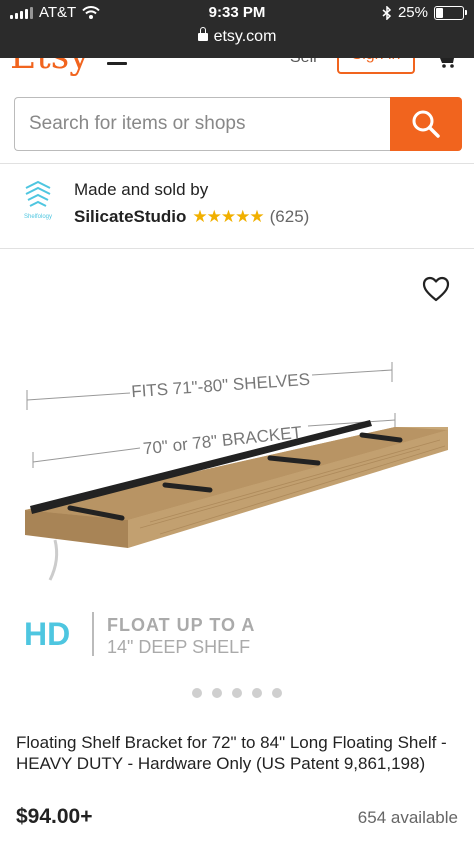 The image size is (474, 843). I want to click on seller-row: SilicateStudio ★★★★★ (625), so click(191, 217).